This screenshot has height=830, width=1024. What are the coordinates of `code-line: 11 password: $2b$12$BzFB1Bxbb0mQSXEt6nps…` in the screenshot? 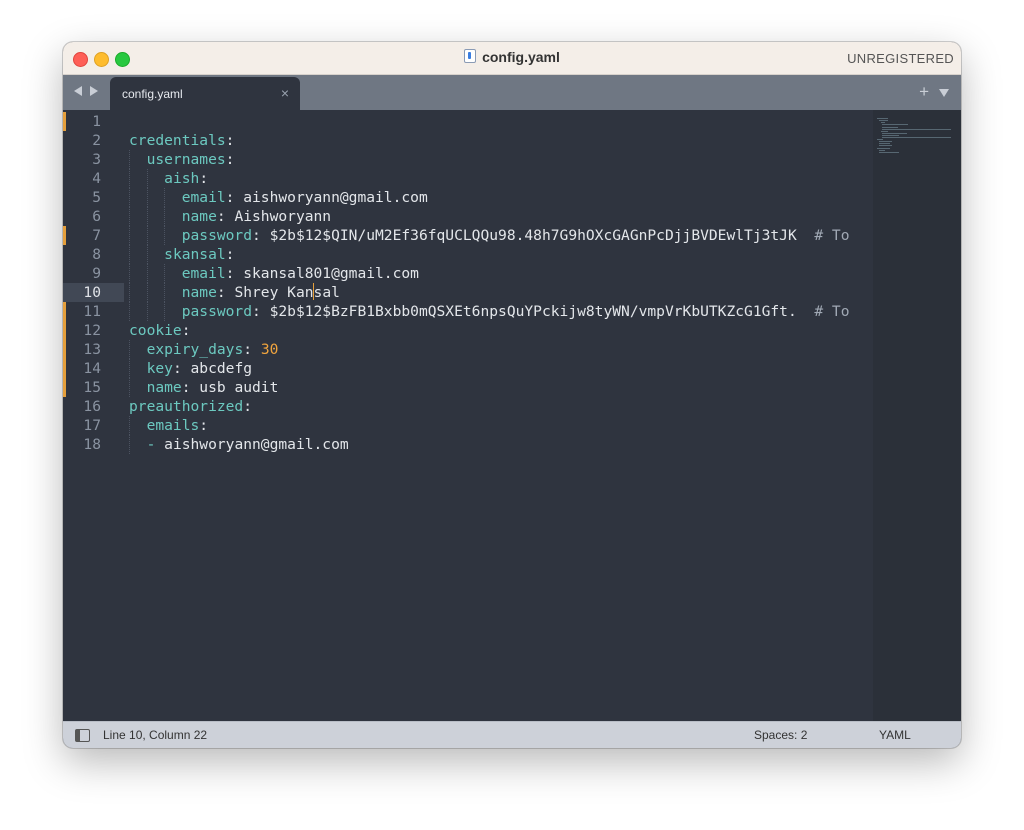 It's located at (468, 311).